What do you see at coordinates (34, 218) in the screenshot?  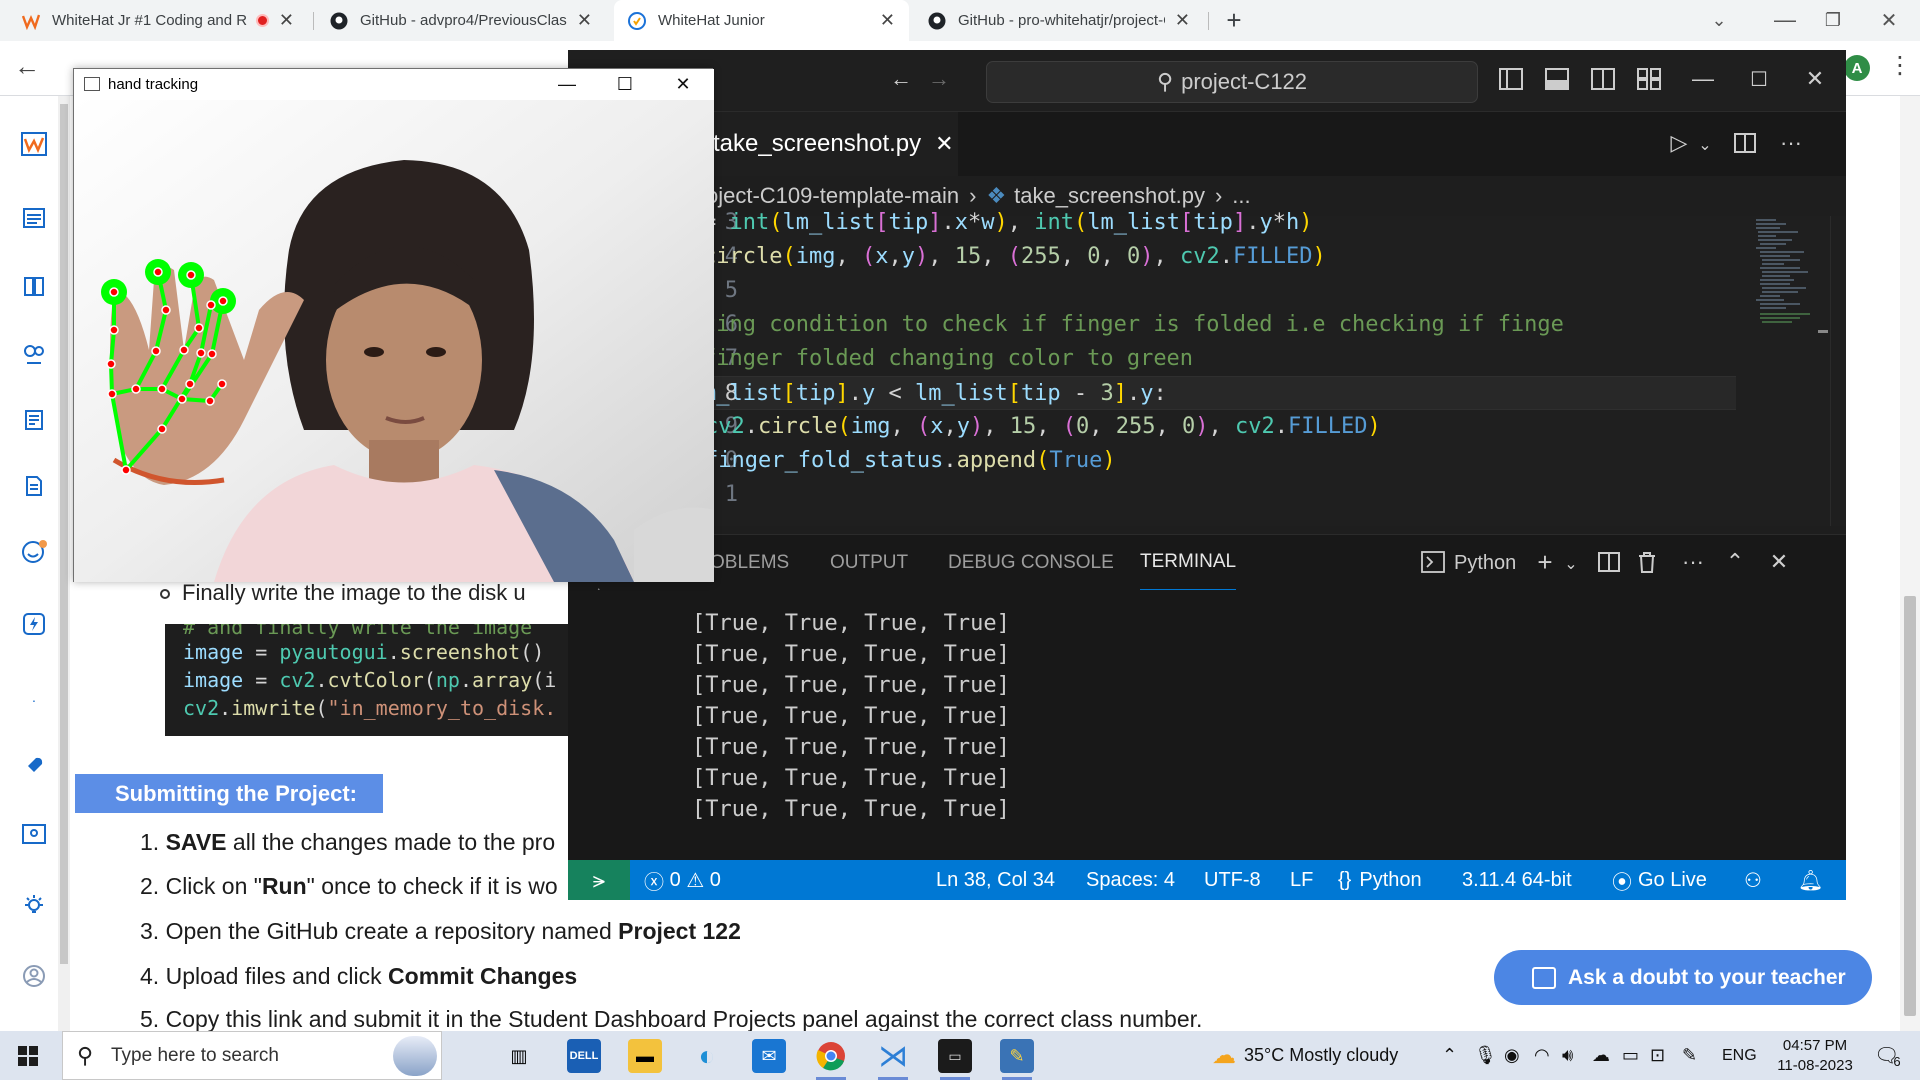 I see `dashboard-icon` at bounding box center [34, 218].